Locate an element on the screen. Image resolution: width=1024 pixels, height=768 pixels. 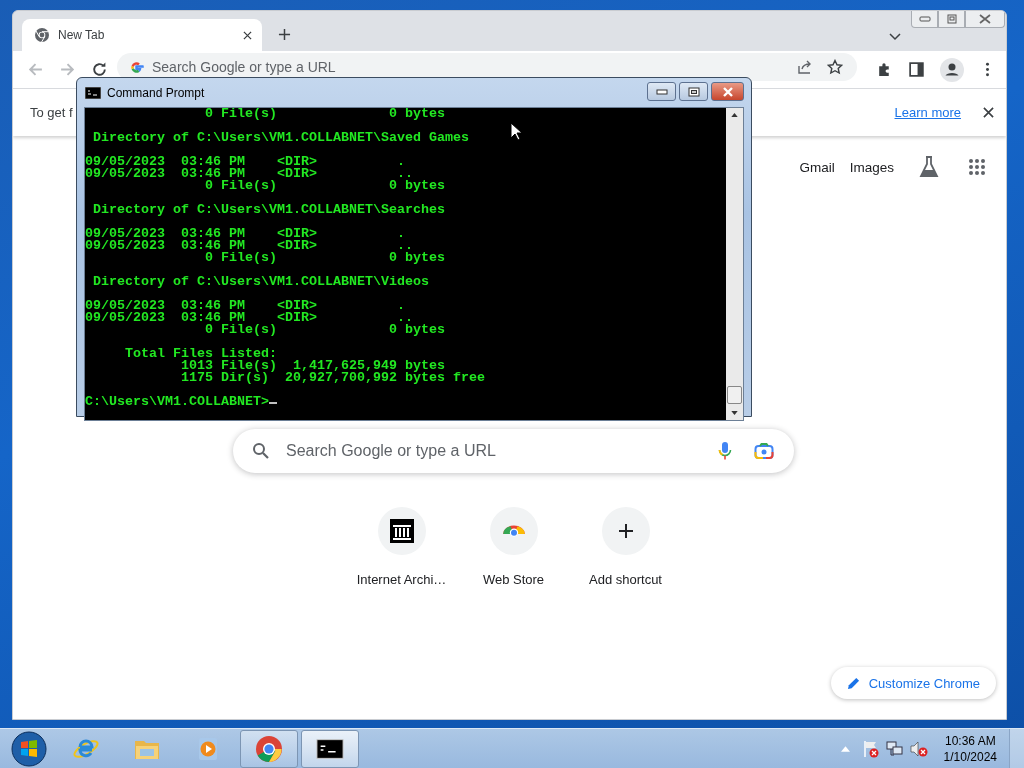
side-panel-icon is located at coordinates (916, 69).